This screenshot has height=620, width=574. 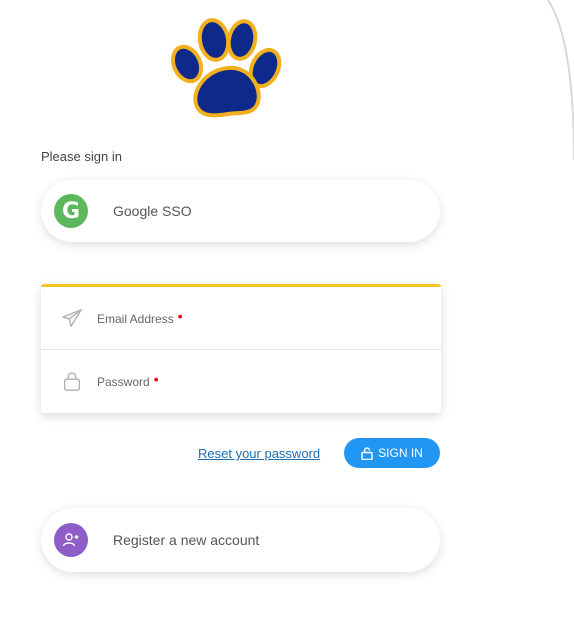 I want to click on google-icon: G, so click(x=71, y=211).